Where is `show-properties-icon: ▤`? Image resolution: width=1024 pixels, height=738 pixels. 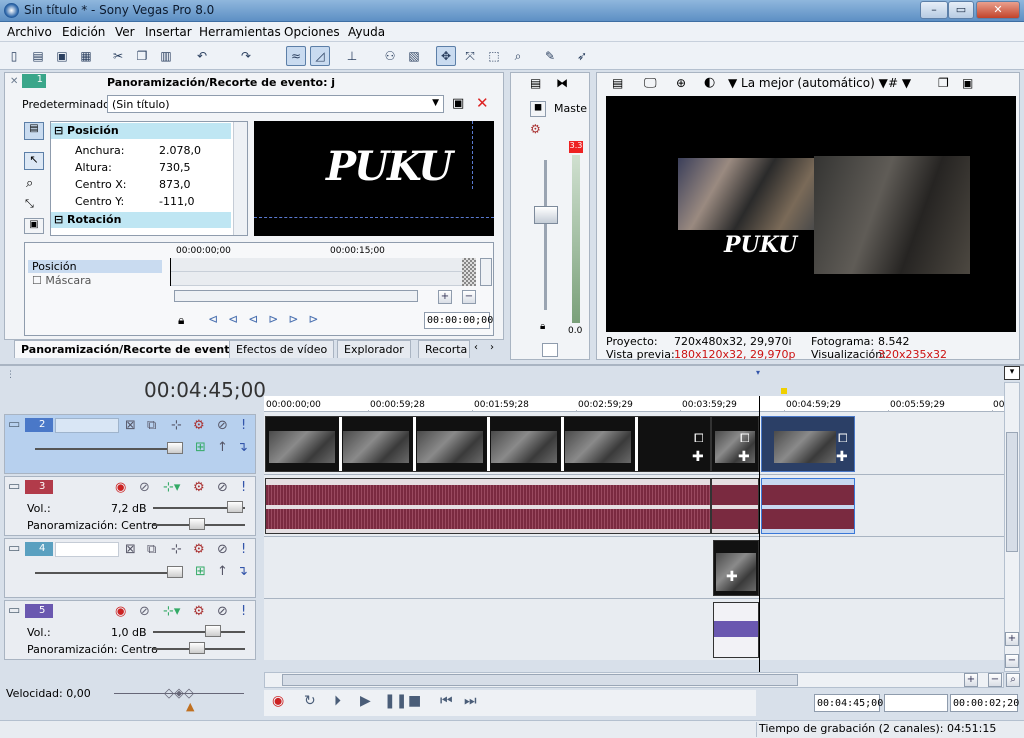
show-properties-icon: ▤ is located at coordinates (34, 131).